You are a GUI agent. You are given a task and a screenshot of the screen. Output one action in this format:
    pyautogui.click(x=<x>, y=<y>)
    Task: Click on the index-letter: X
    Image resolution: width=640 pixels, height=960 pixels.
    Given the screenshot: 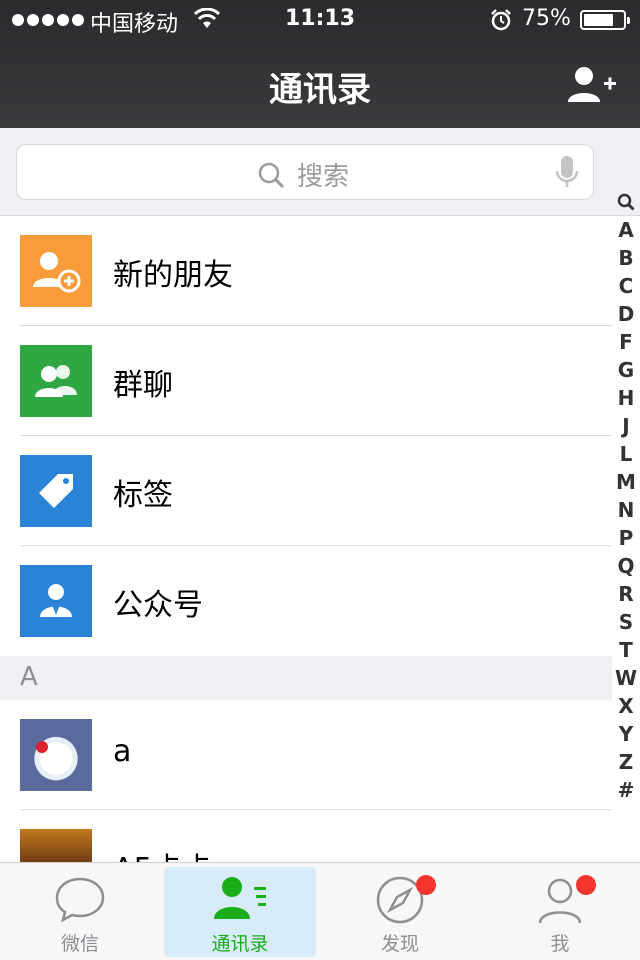 What is the action you would take?
    pyautogui.click(x=626, y=706)
    